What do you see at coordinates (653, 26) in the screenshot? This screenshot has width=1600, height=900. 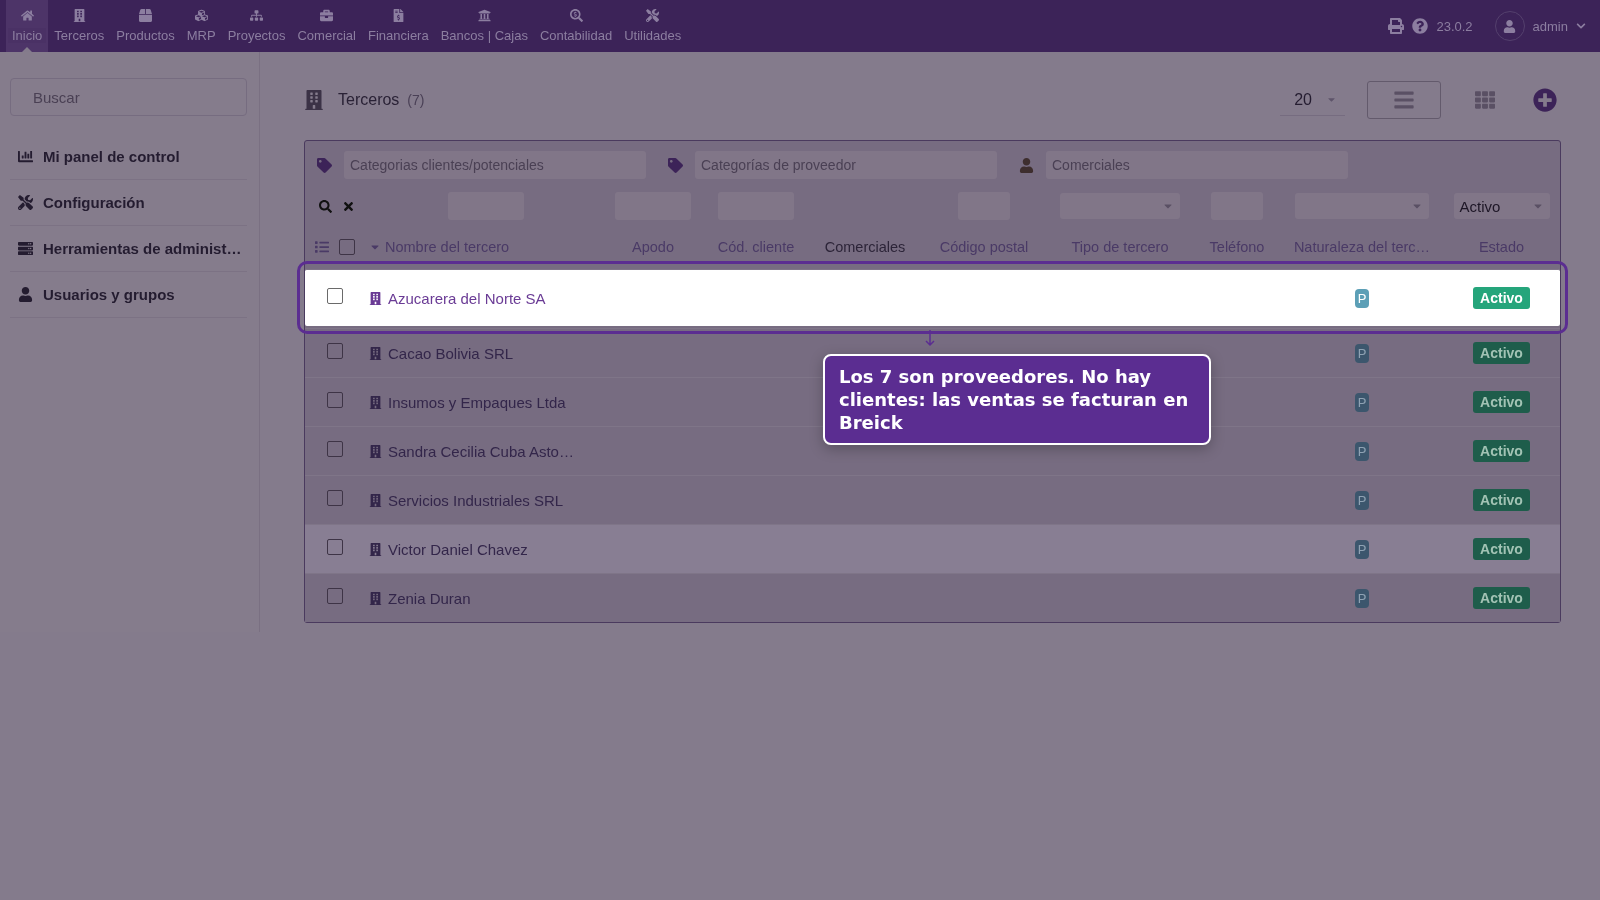 I see `menu-tab: Utilidades` at bounding box center [653, 26].